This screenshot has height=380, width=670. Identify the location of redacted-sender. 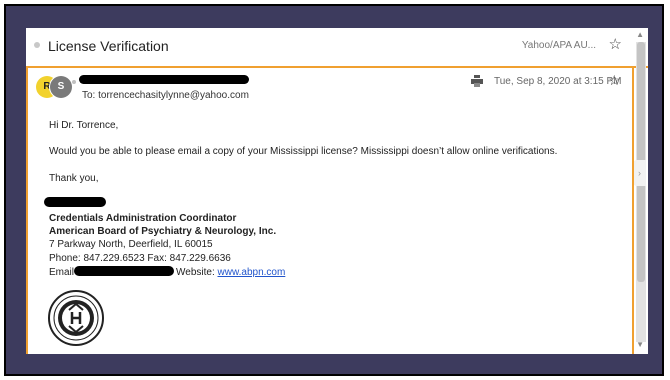
(164, 79).